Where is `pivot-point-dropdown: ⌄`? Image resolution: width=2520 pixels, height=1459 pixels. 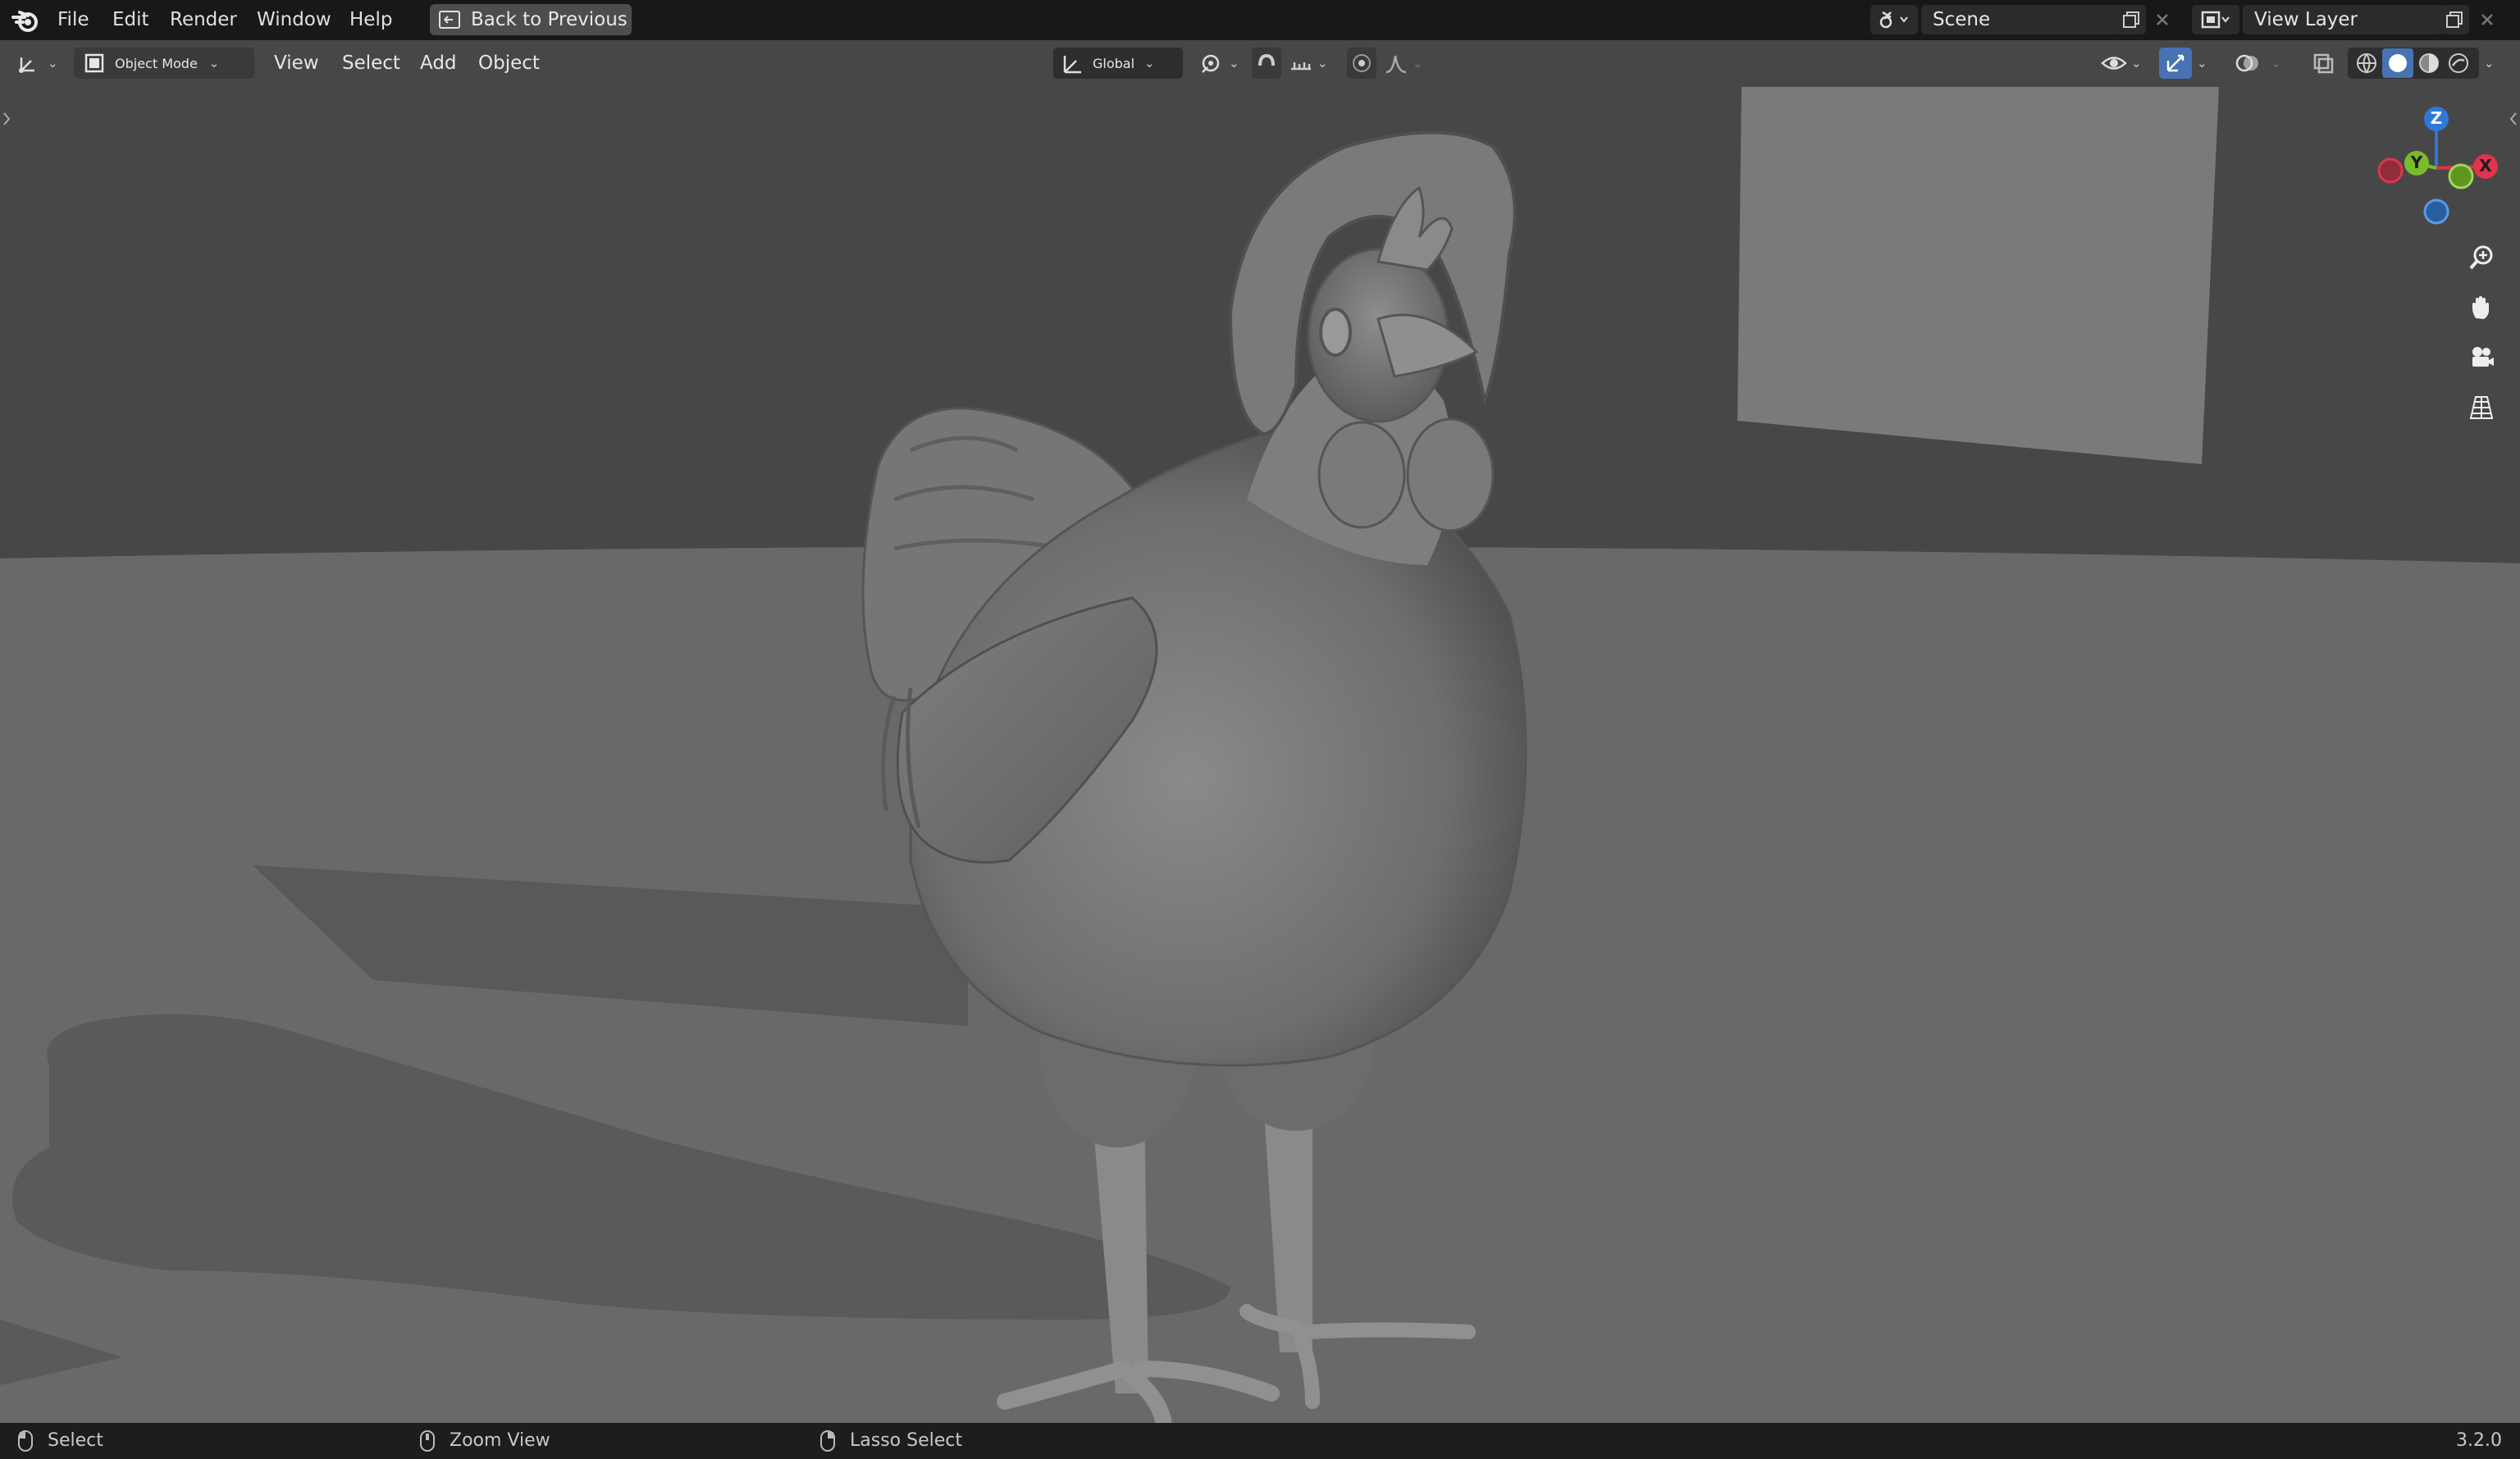 pivot-point-dropdown: ⌄ is located at coordinates (1219, 63).